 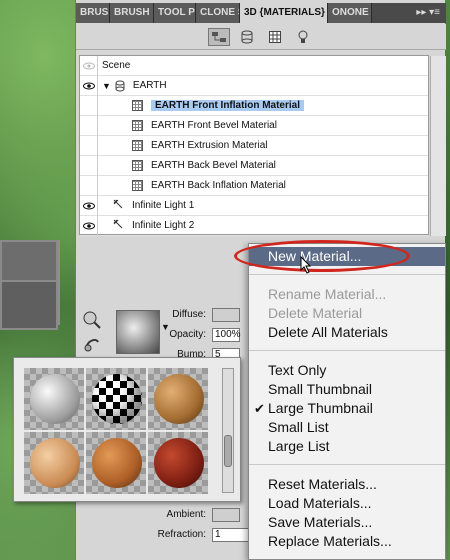 I want to click on tab-clone-source: CLONE S, so click(x=218, y=13).